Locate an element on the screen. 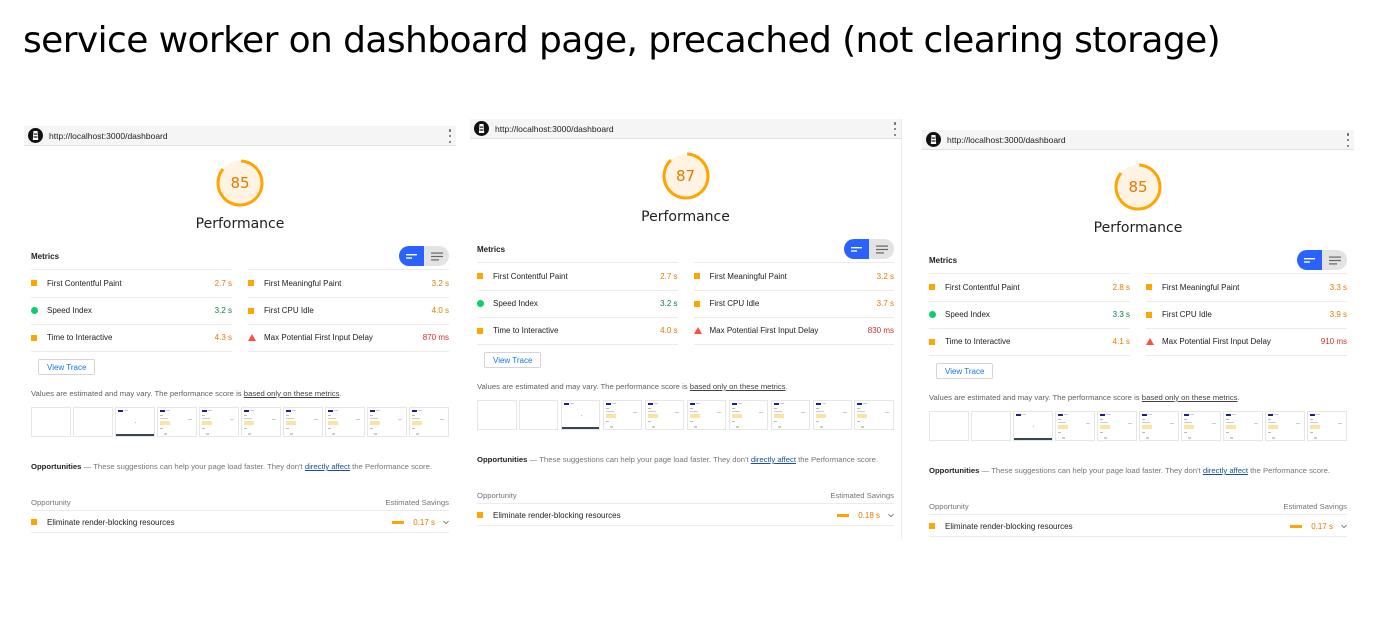 This screenshot has height=620, width=1400. metric-value: 830 ms is located at coordinates (880, 331).